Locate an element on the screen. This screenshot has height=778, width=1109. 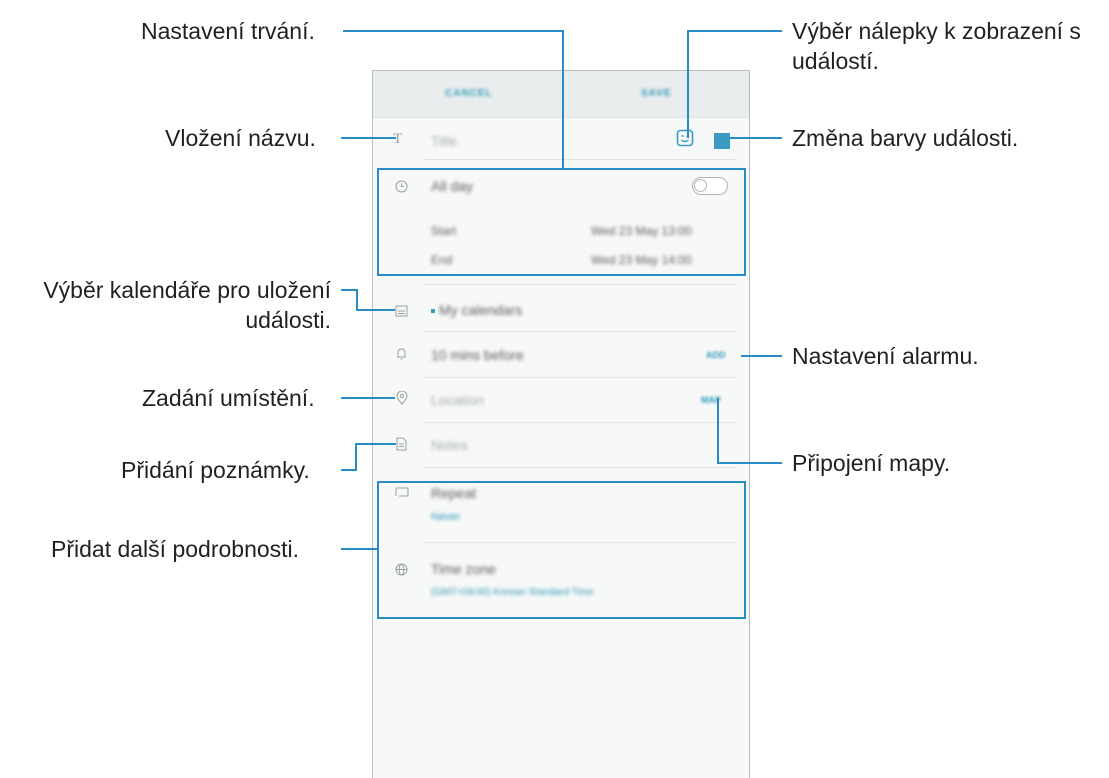
callout-title: Vložení názvu. is located at coordinates (240, 138).